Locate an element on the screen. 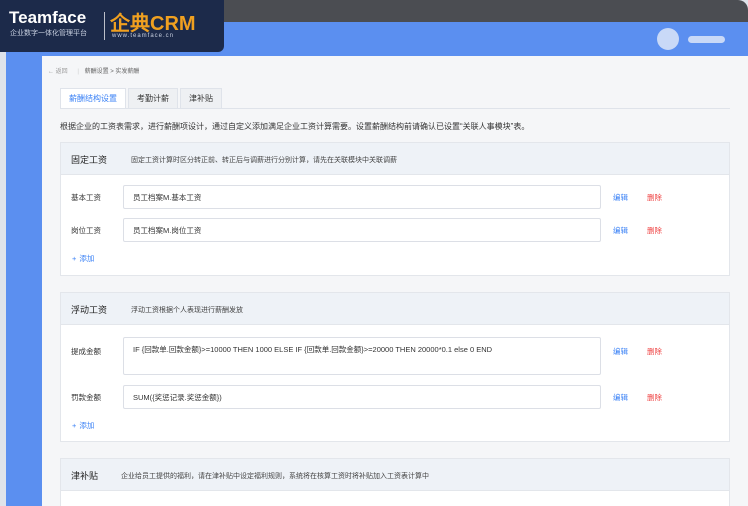 Image resolution: width=748 pixels, height=506 pixels. sidebar is located at coordinates (24, 281).